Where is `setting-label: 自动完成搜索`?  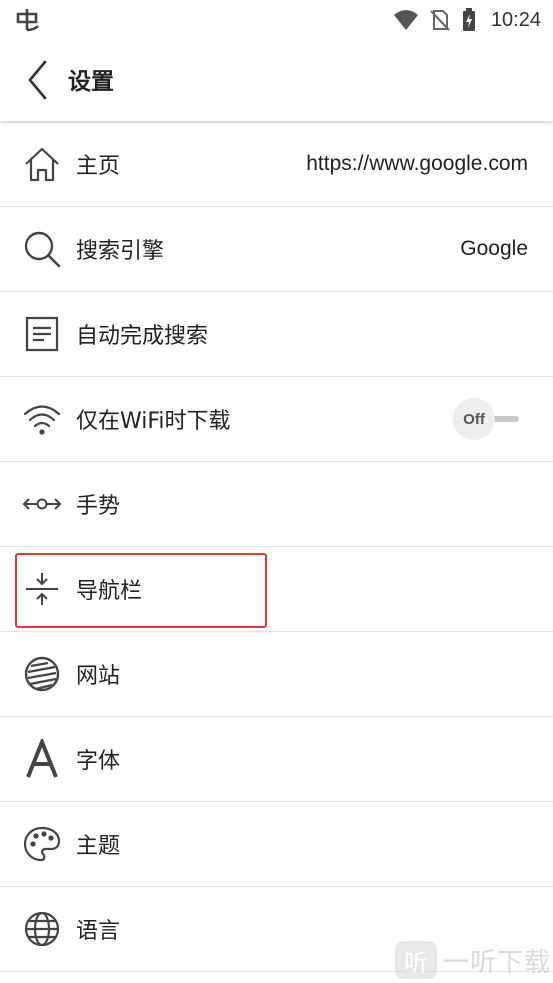 setting-label: 自动完成搜索 is located at coordinates (142, 336).